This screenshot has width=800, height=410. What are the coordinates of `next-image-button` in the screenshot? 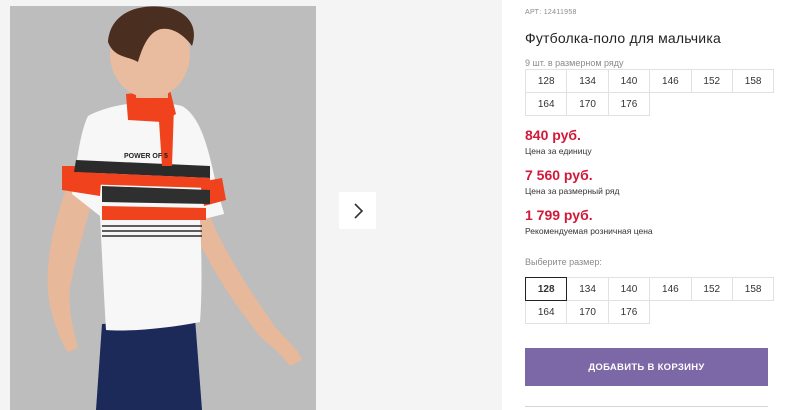 It's located at (357, 210).